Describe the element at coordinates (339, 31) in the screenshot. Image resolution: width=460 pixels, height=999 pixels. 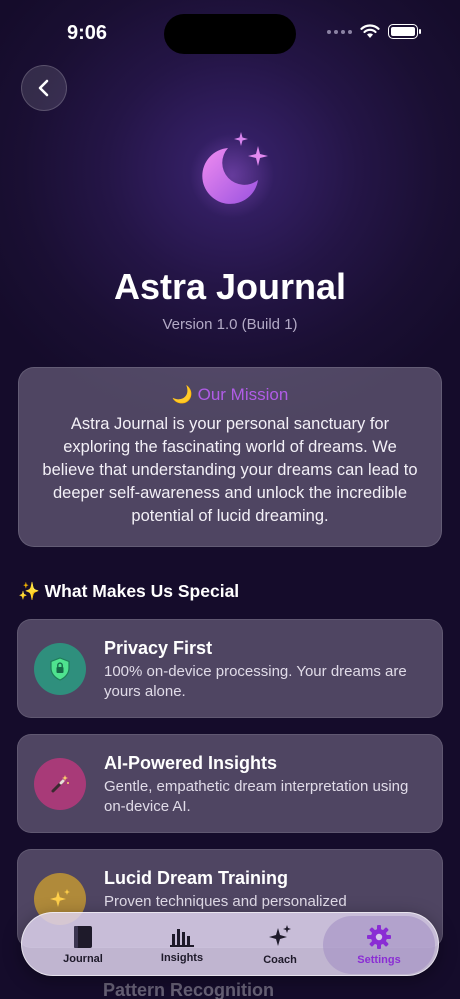
I see `signal-icon` at that location.